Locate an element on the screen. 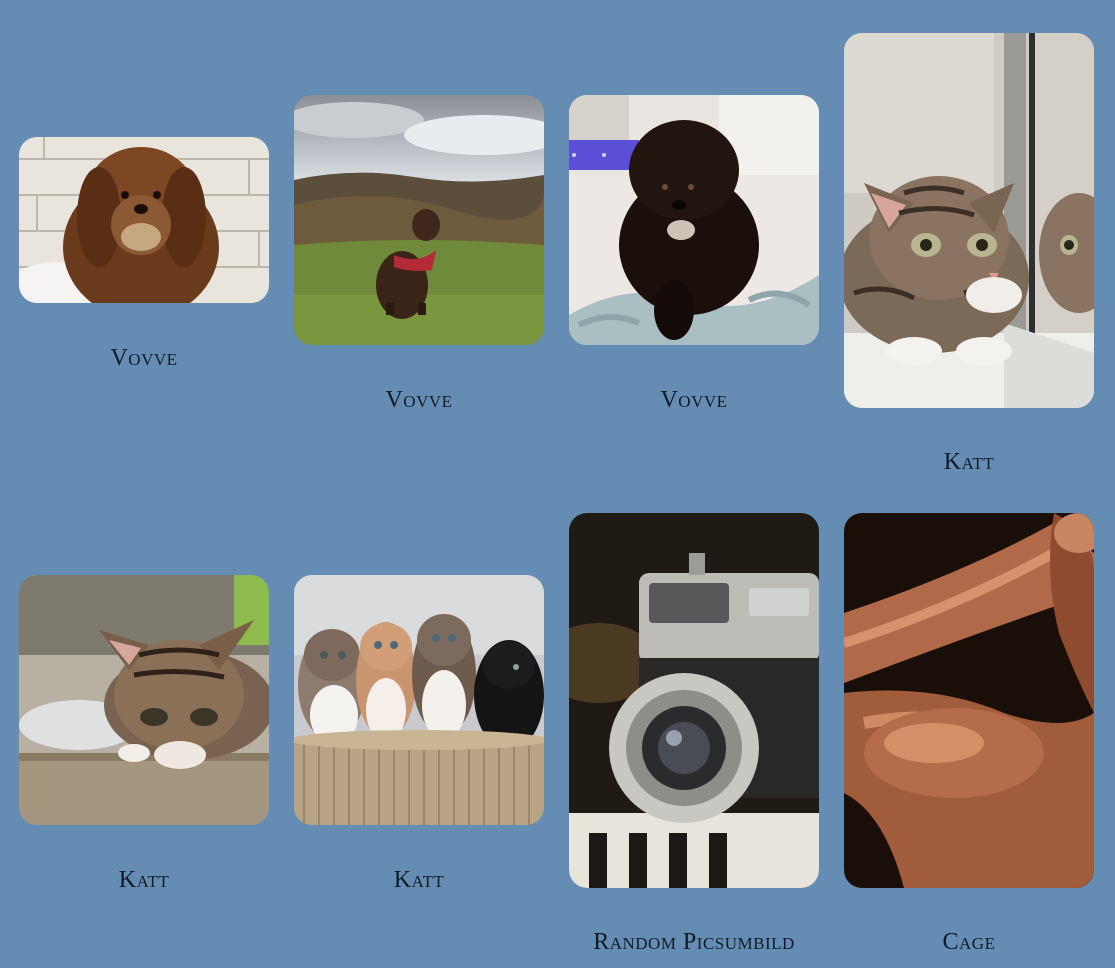  gallery-card-random-picsumbild is located at coordinates (694, 700).